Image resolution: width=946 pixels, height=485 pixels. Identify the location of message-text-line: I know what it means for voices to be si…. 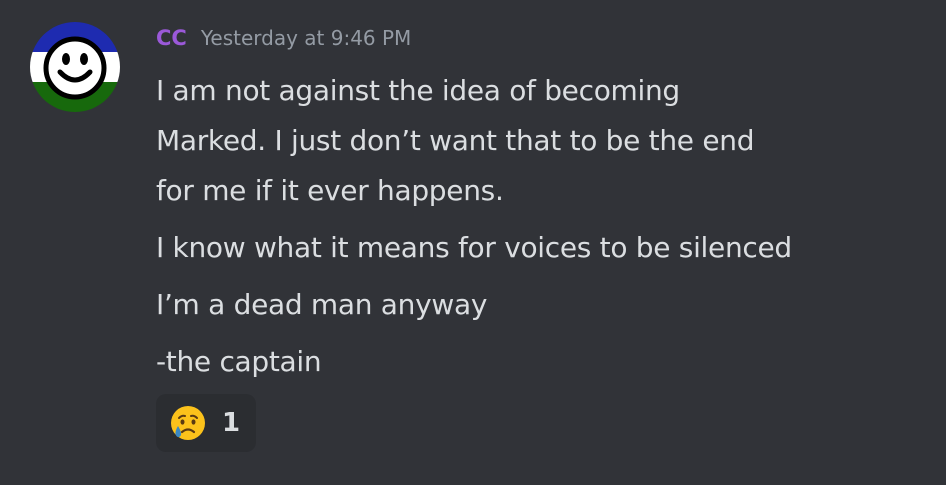
(474, 247).